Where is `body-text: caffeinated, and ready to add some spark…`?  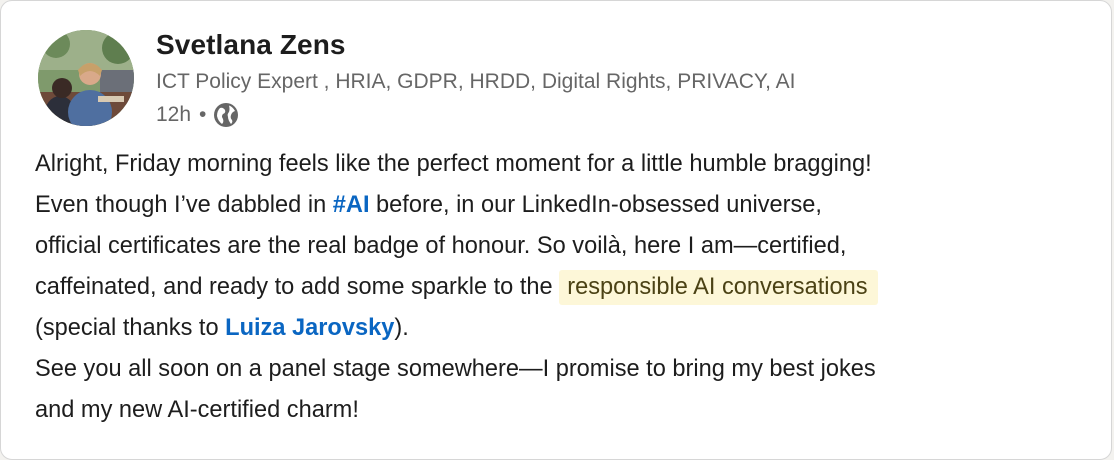 body-text: caffeinated, and ready to add some spark… is located at coordinates (297, 287).